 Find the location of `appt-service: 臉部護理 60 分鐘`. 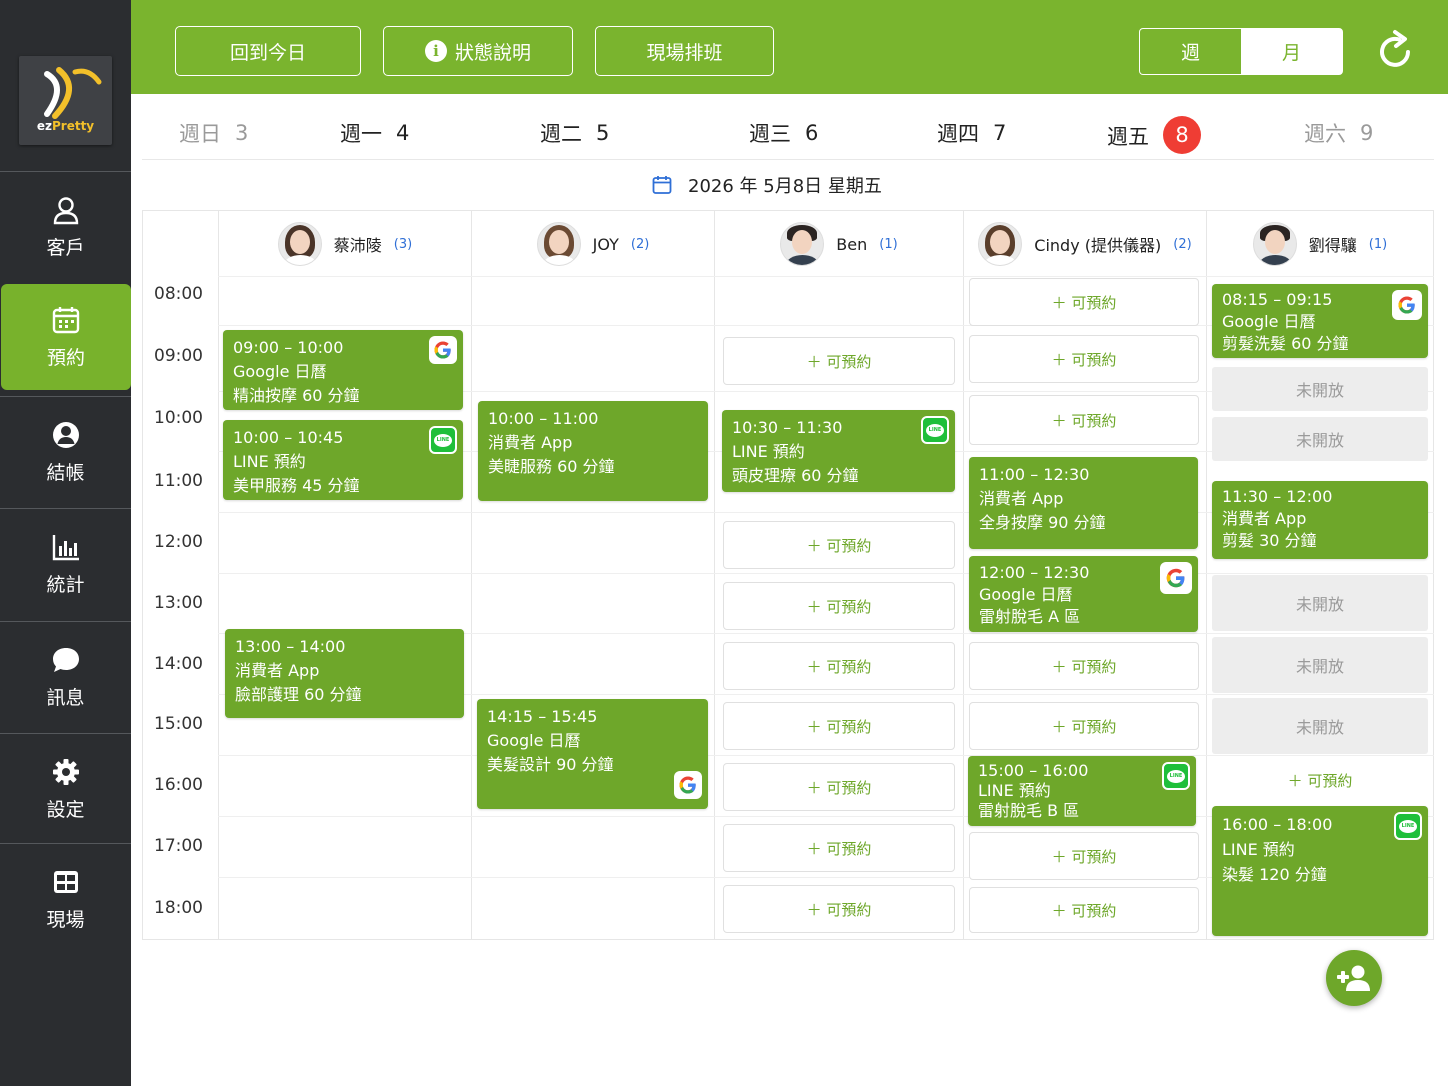

appt-service: 臉部護理 60 分鐘 is located at coordinates (298, 694).